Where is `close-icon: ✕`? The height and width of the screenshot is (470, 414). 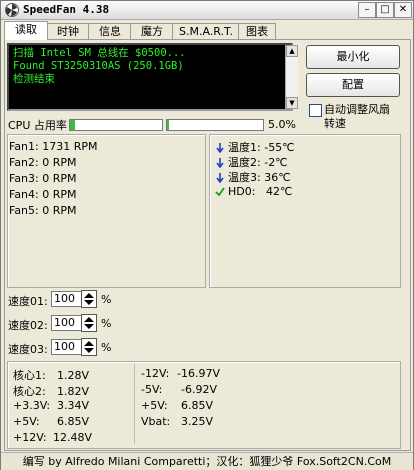 close-icon: ✕ is located at coordinates (403, 9).